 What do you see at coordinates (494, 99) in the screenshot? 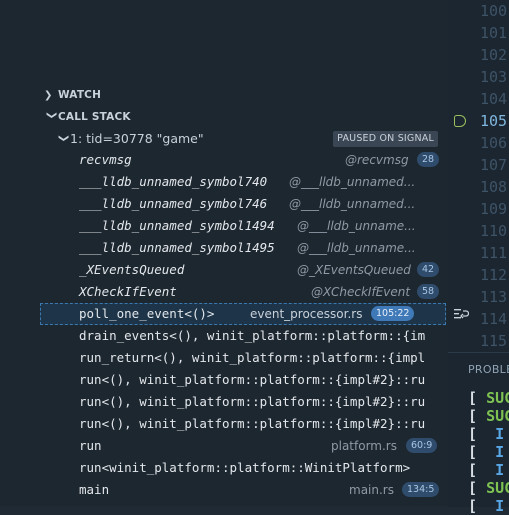
I see `line-number: 104` at bounding box center [494, 99].